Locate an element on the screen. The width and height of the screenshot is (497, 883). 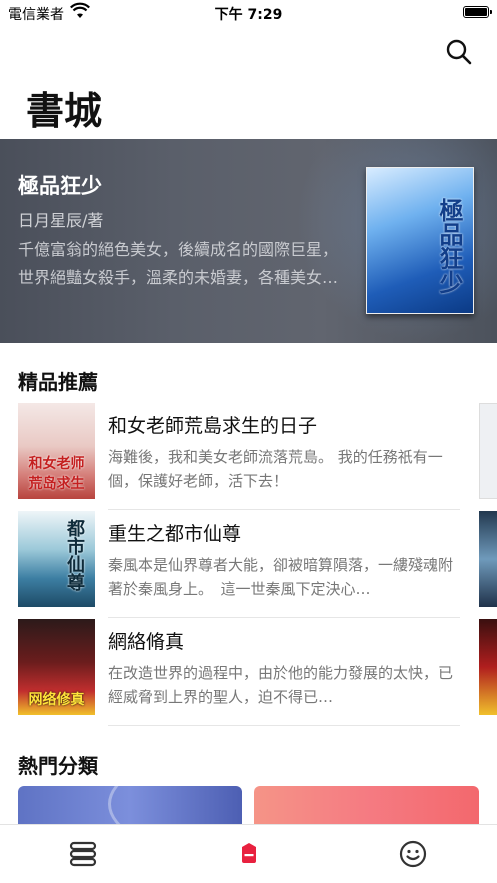
featured-author: 日月星辰/著 is located at coordinates (61, 220).